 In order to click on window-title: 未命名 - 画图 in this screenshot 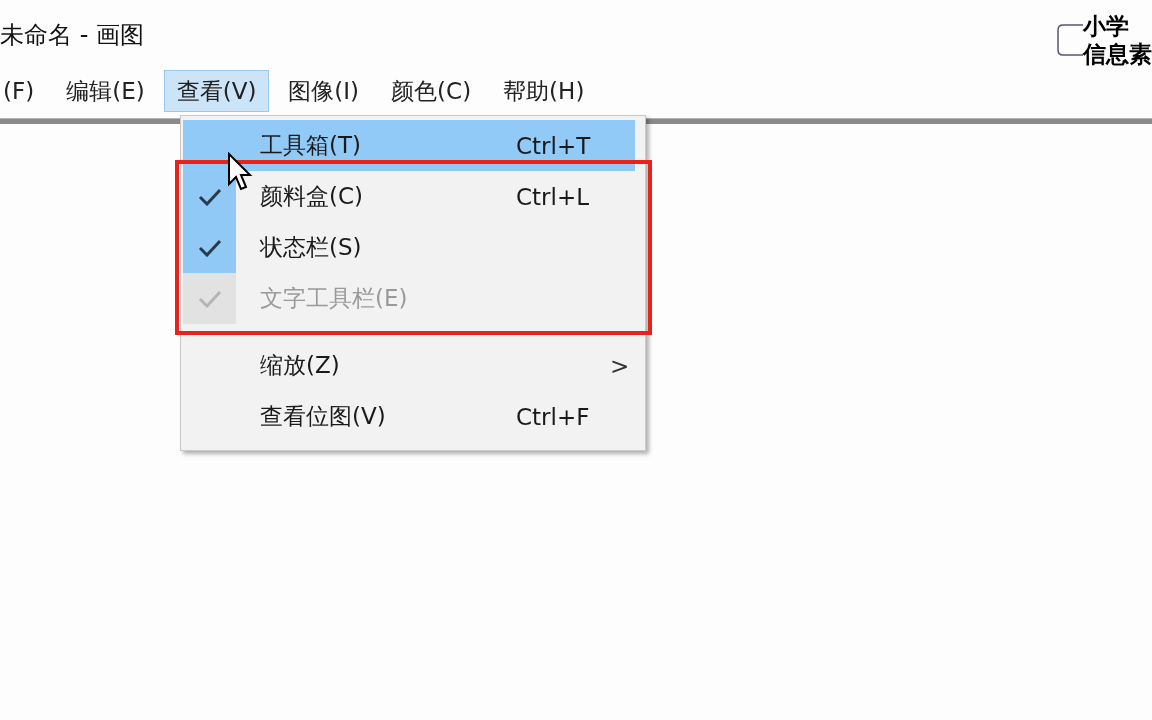, I will do `click(72, 35)`.